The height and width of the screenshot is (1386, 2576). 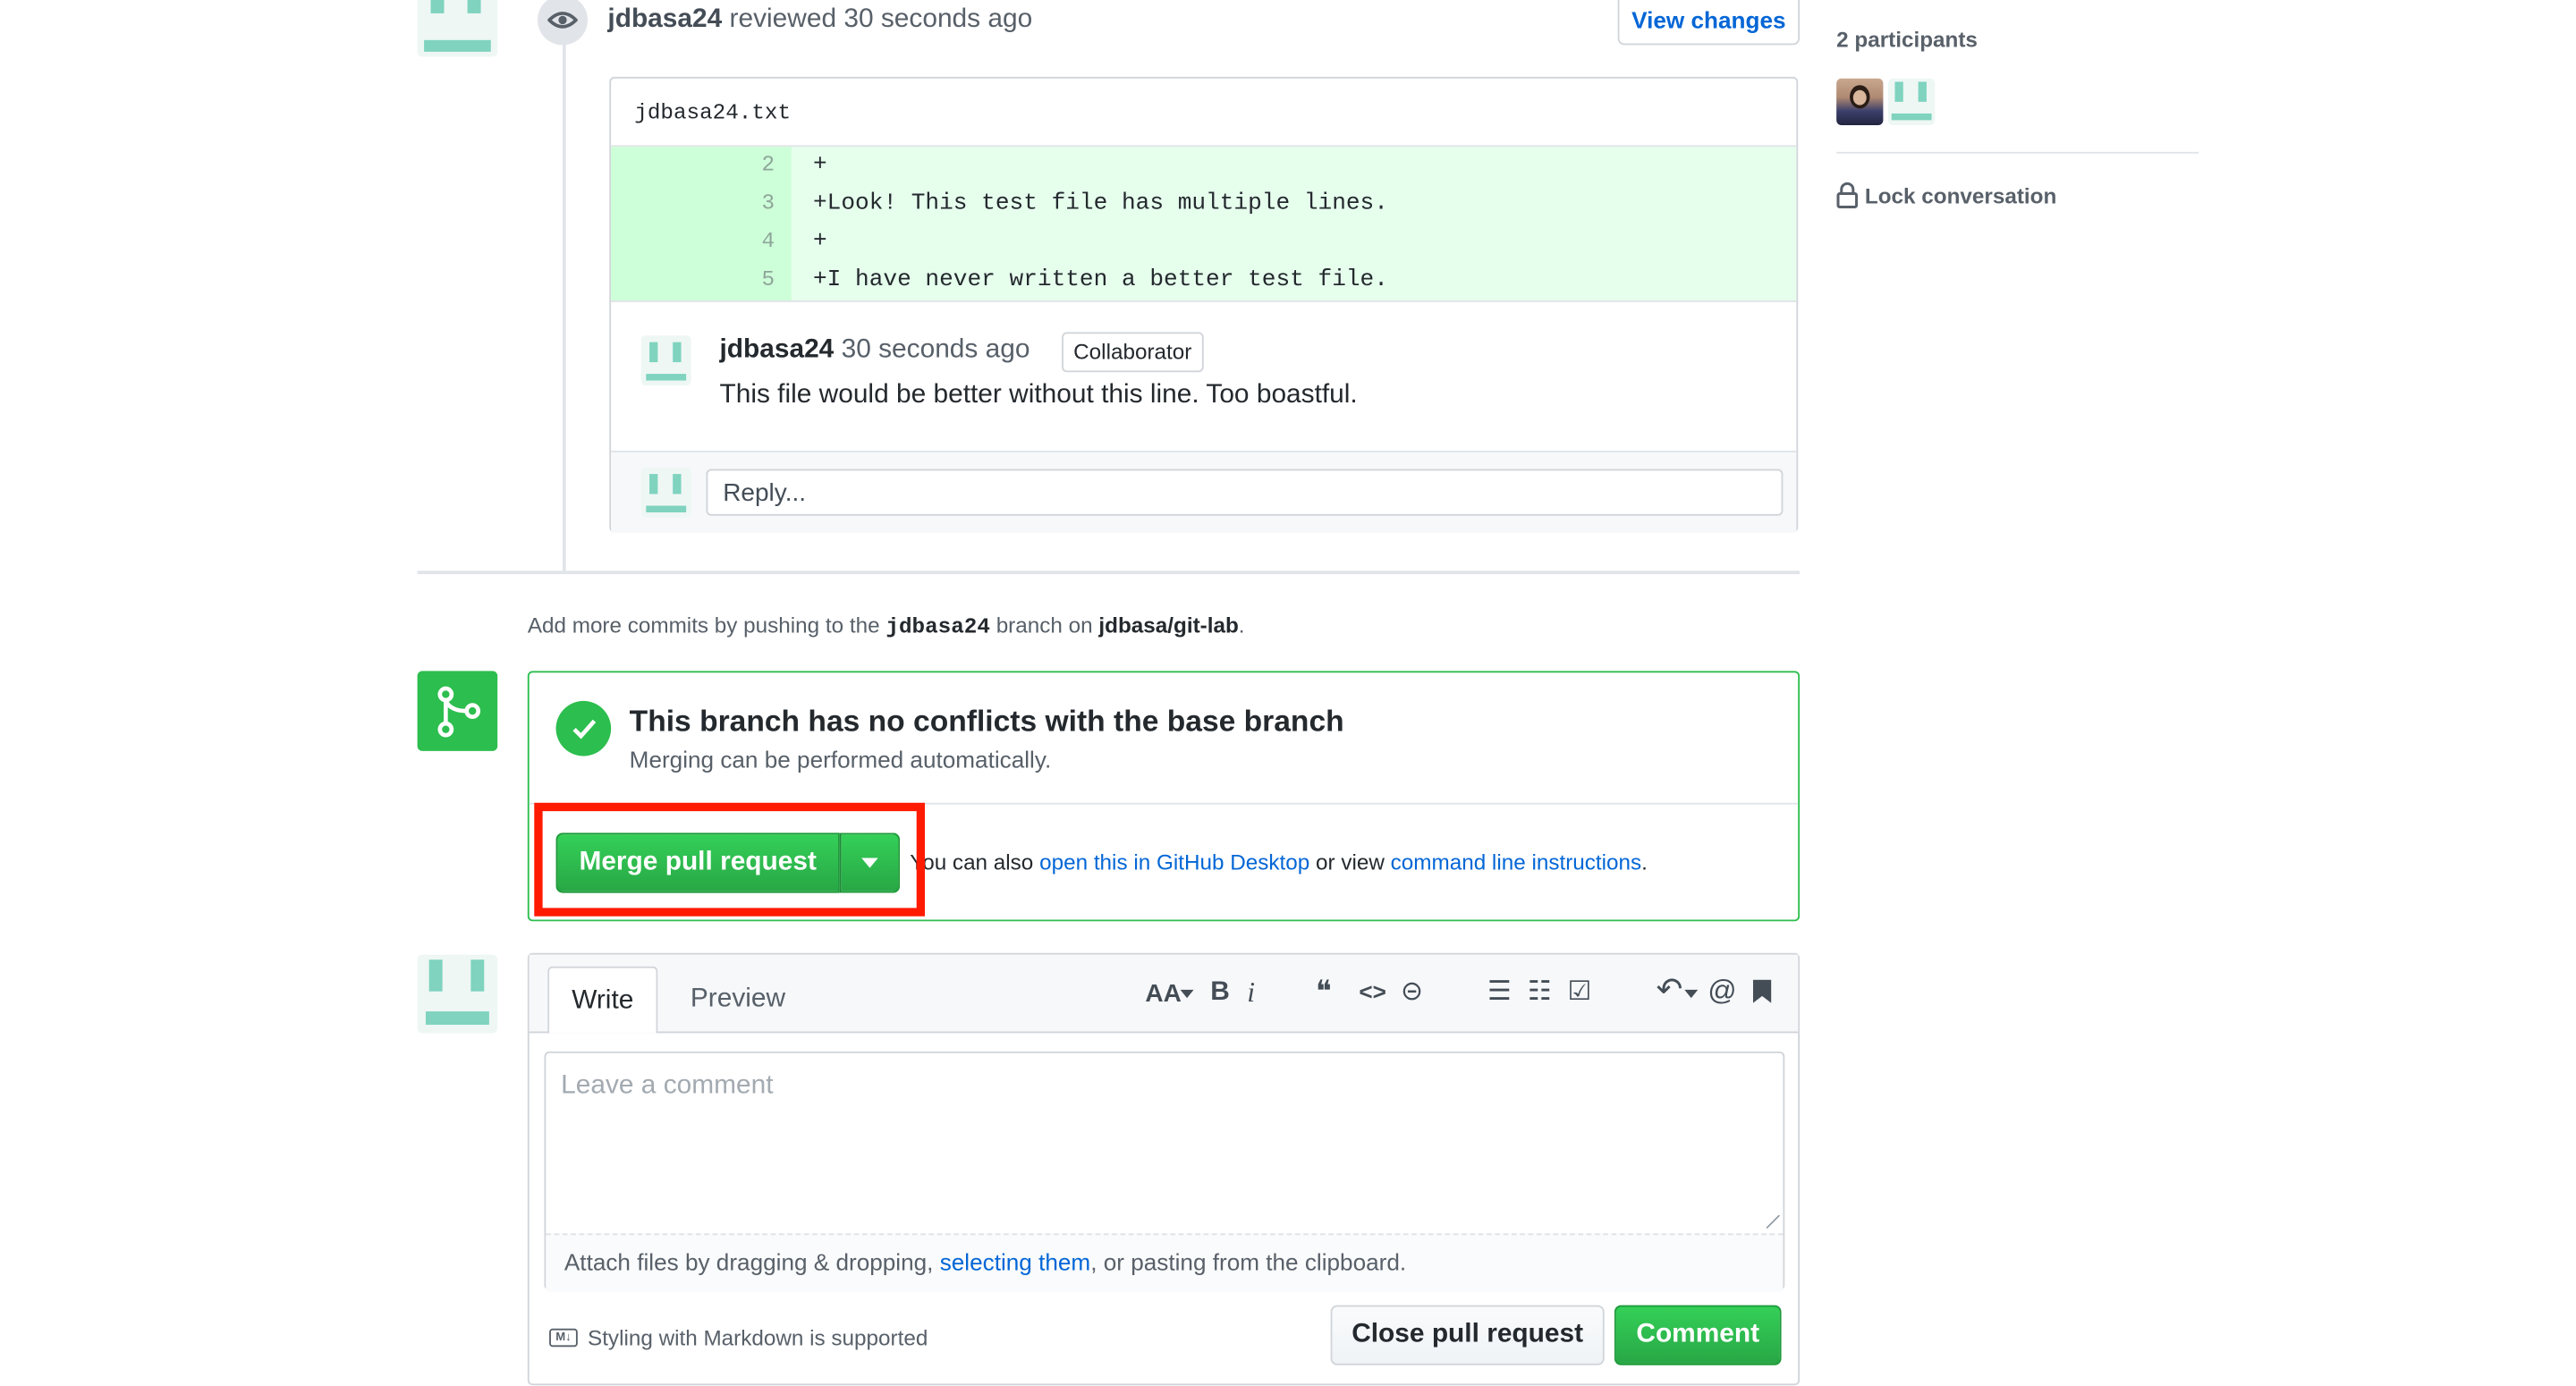 I want to click on review-header: jdbasa24 reviewed 30 seconds ago, so click(x=819, y=20).